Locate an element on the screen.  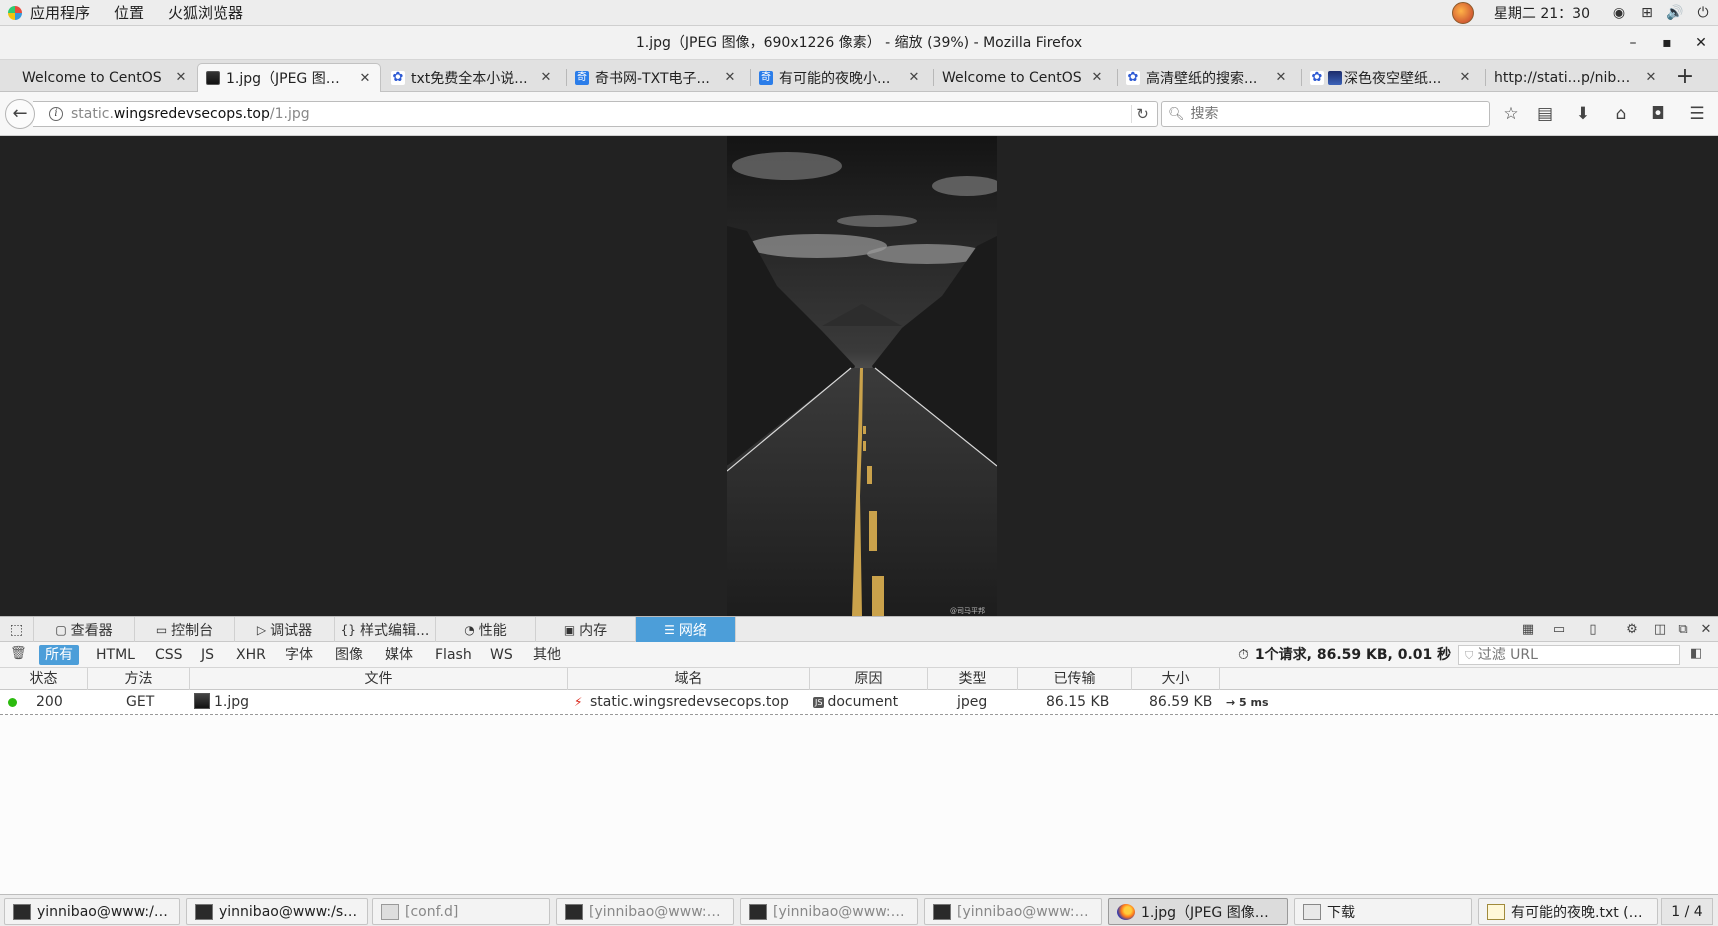
filter-media: 媒体 is located at coordinates (399, 655).